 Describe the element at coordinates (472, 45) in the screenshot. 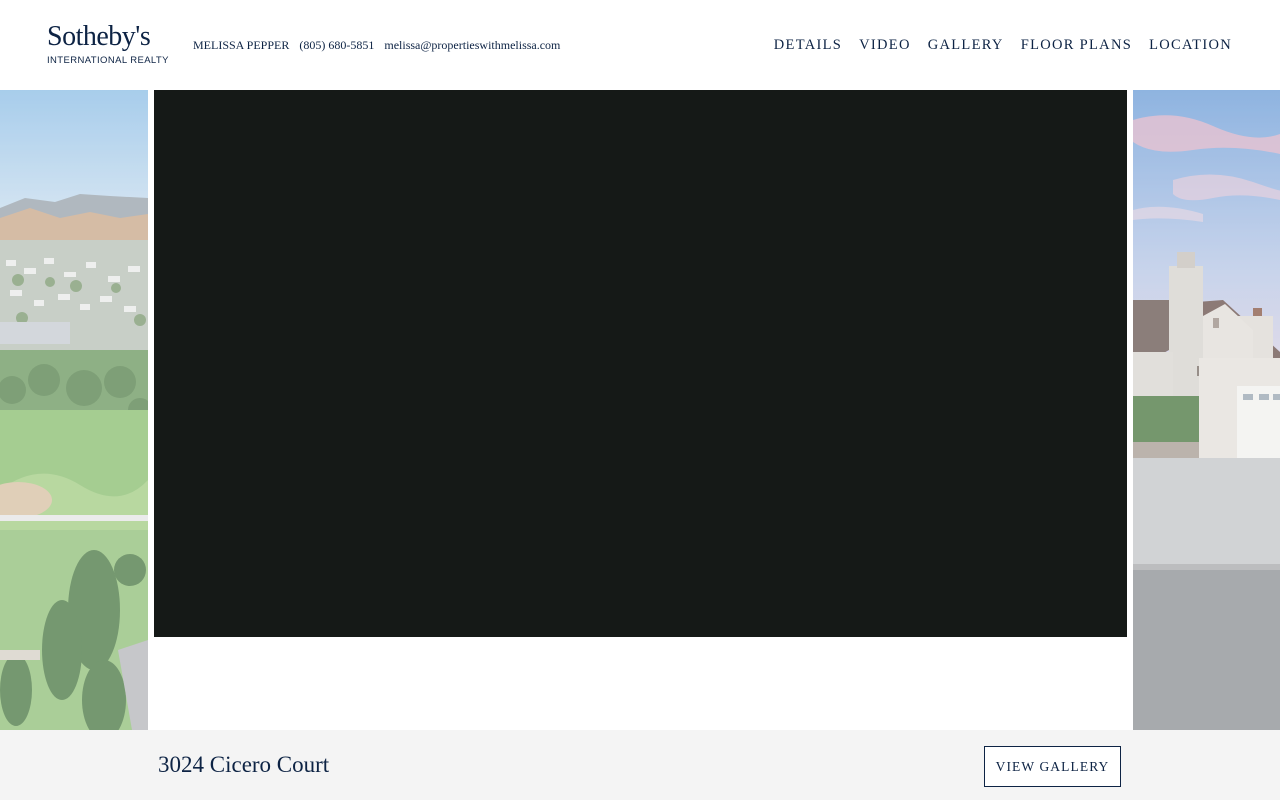

I see `agent-email-link: melissa@propertieswithmelissa.com` at that location.